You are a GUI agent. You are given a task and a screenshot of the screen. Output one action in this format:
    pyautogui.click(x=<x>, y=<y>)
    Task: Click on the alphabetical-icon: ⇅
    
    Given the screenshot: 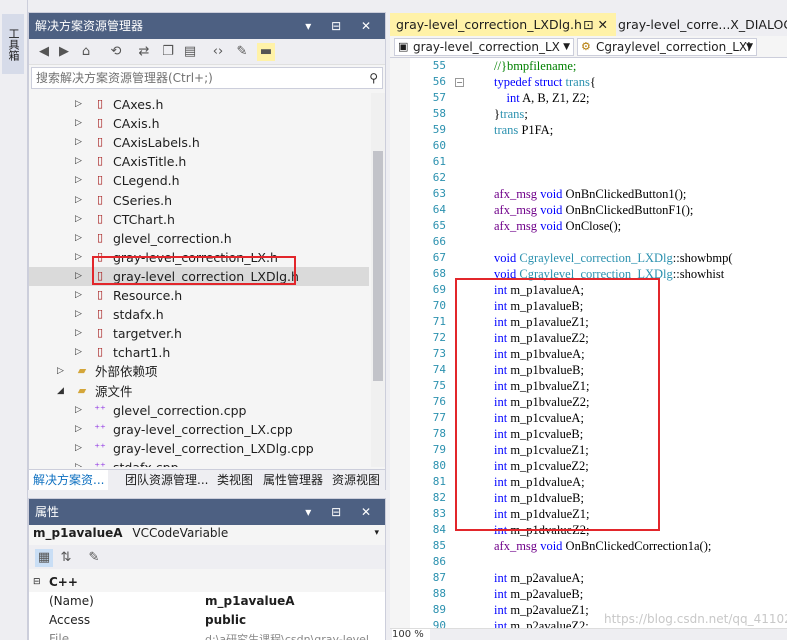 What is the action you would take?
    pyautogui.click(x=66, y=558)
    